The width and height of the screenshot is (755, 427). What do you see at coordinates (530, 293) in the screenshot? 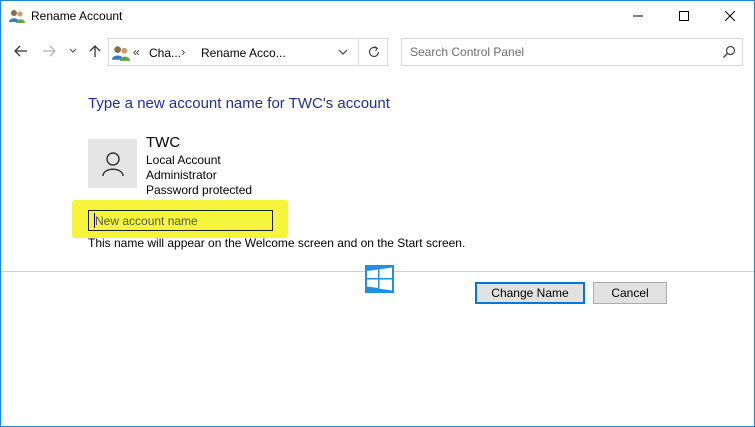
I see `change-name-button: Change Name` at bounding box center [530, 293].